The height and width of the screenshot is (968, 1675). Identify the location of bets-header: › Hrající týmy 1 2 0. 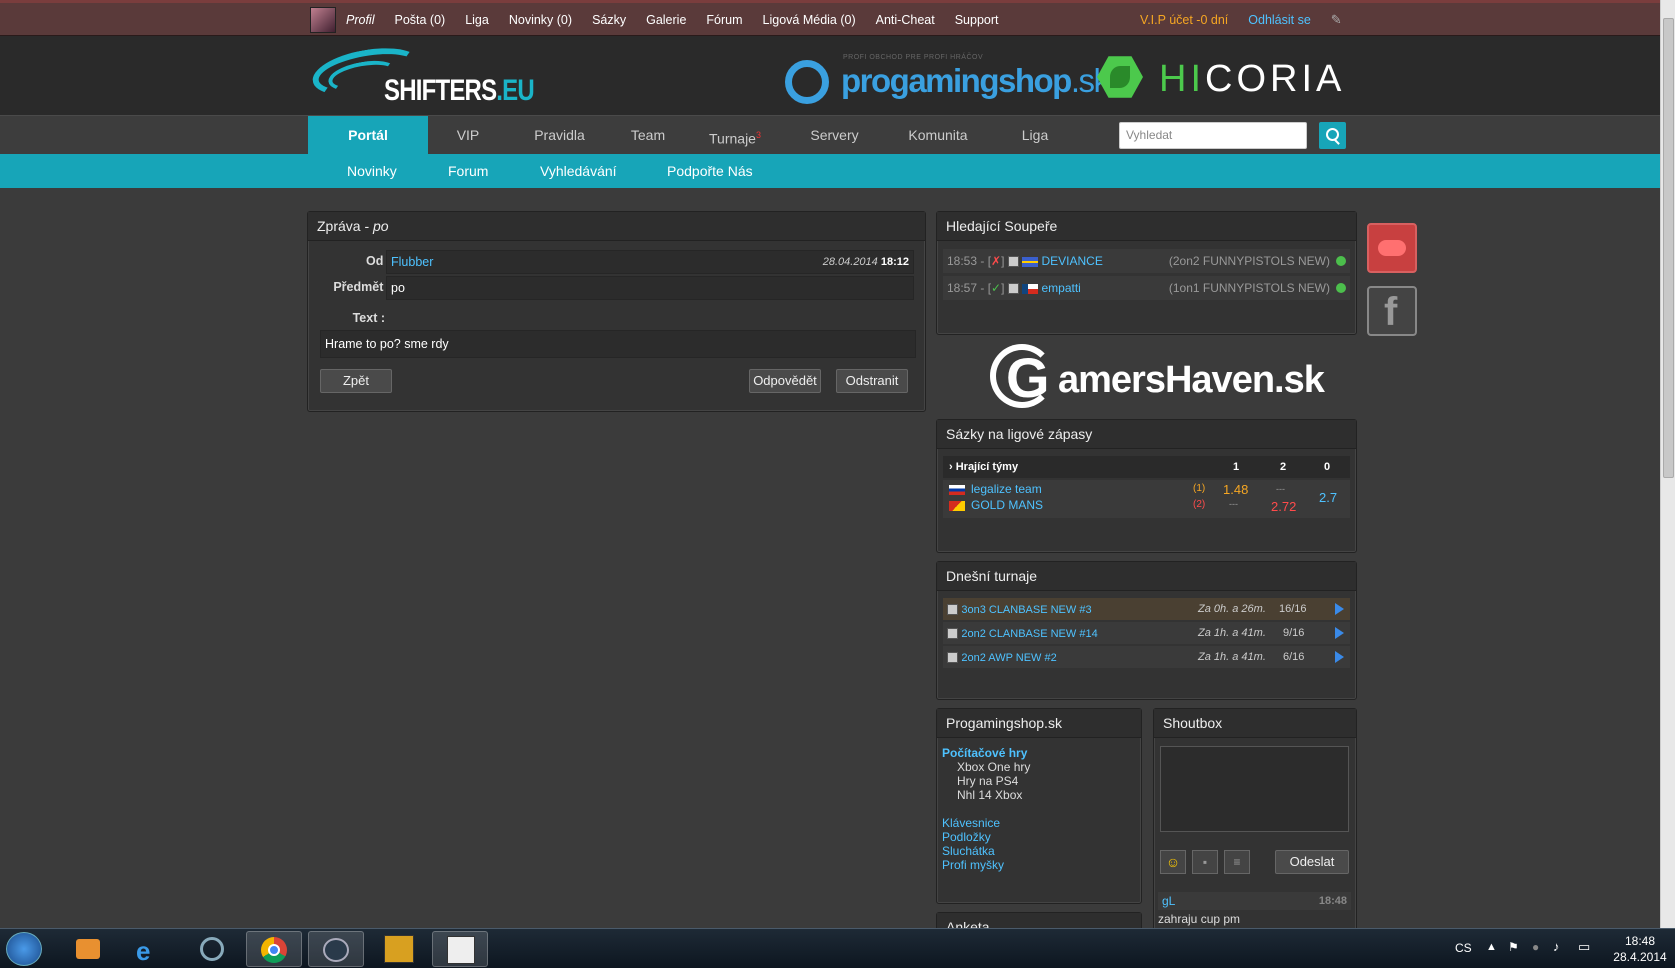
(1146, 467).